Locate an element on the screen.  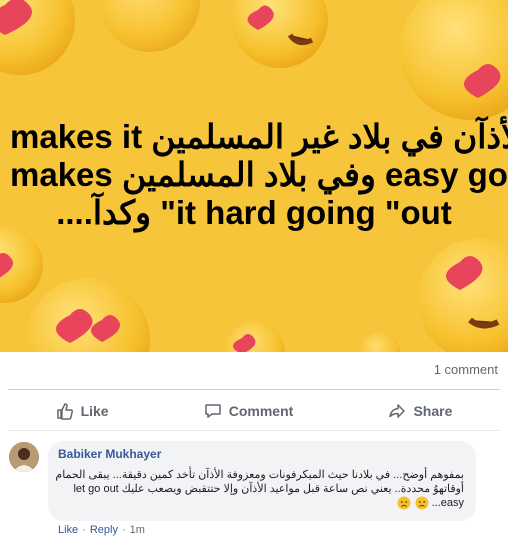
thumbs-up-icon is located at coordinates (64, 411).